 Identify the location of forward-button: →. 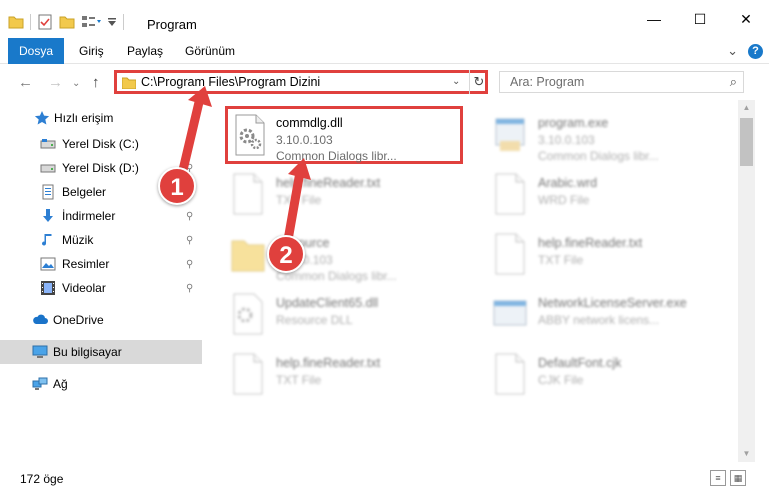
(55, 82).